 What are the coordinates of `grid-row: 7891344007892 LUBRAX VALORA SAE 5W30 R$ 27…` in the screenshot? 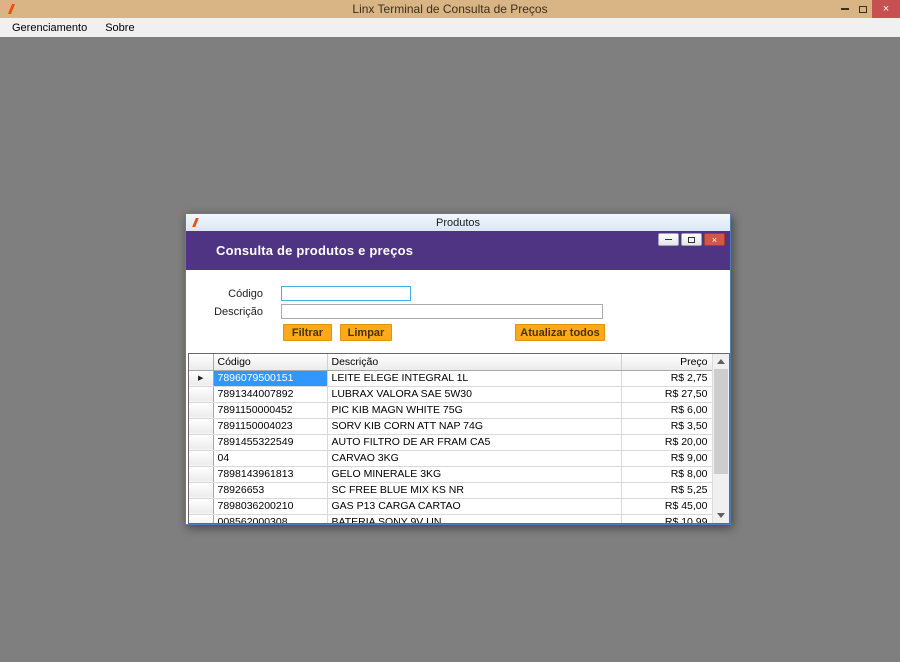 It's located at (451, 394).